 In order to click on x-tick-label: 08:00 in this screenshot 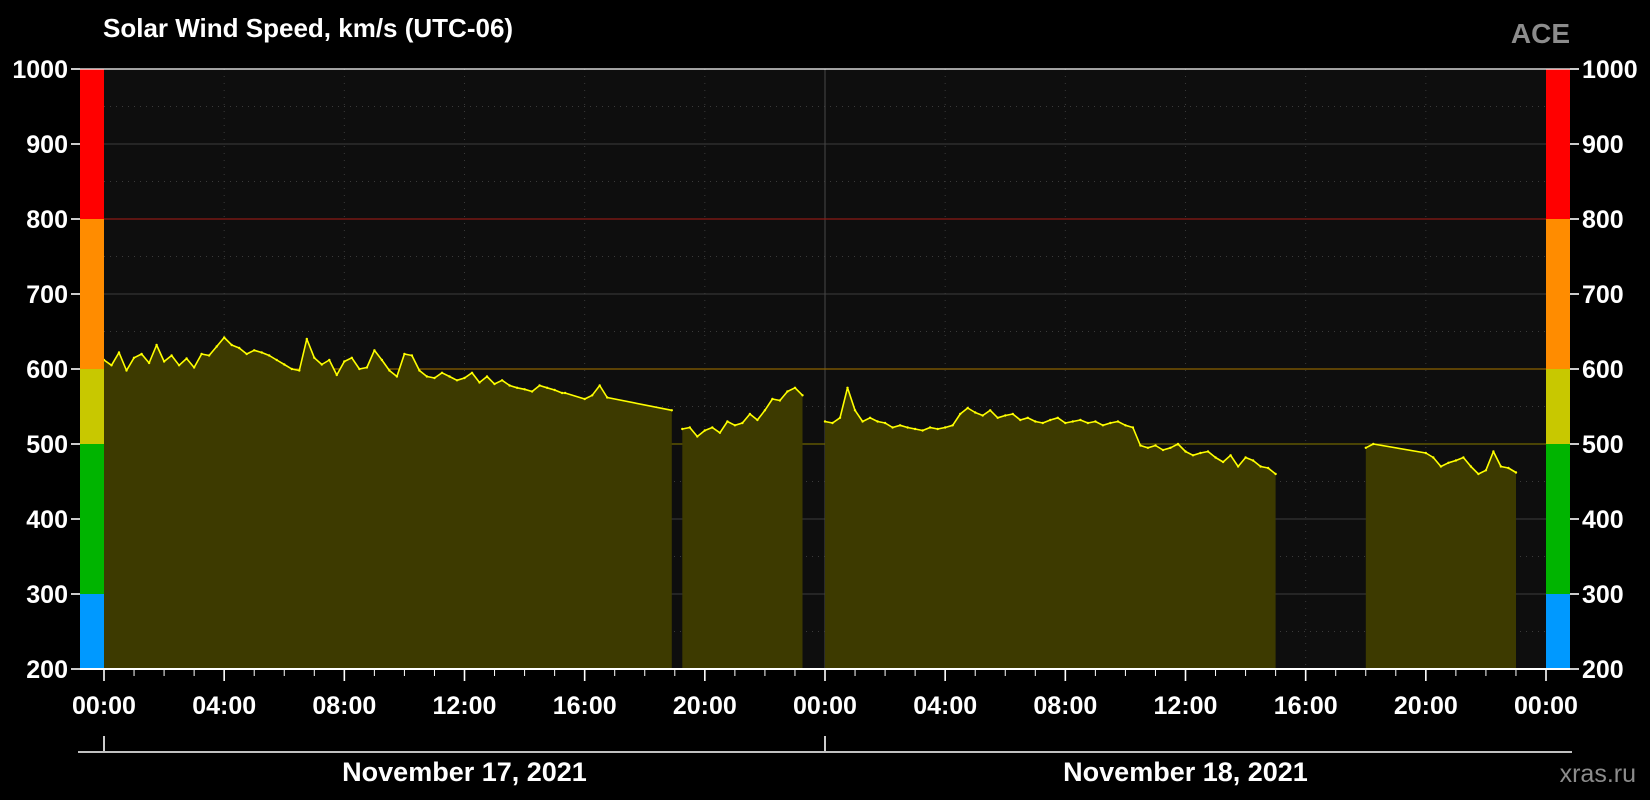, I will do `click(344, 706)`.